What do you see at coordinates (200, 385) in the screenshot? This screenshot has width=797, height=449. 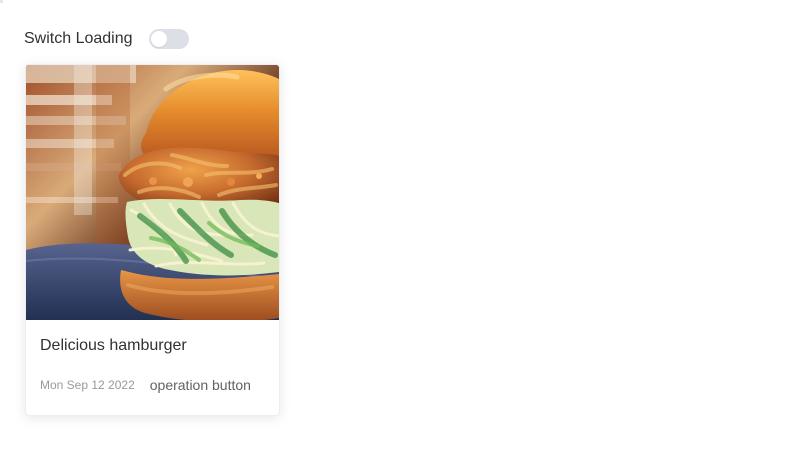 I see `operation-button: operation button` at bounding box center [200, 385].